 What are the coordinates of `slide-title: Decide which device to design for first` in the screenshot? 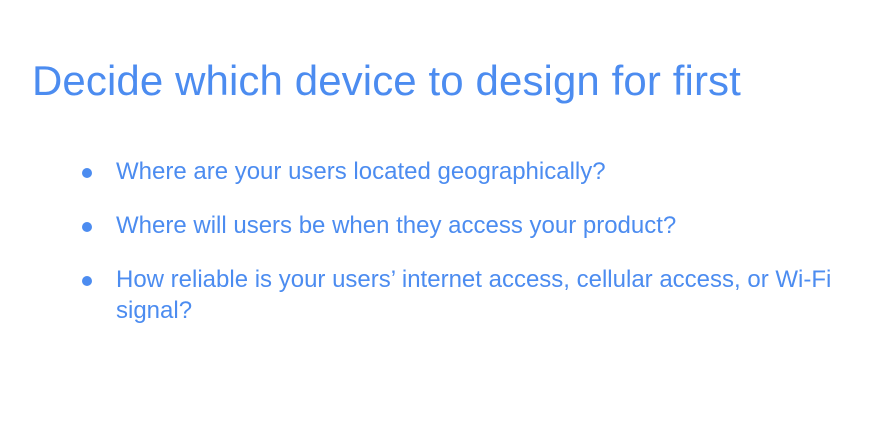 It's located at (386, 80).